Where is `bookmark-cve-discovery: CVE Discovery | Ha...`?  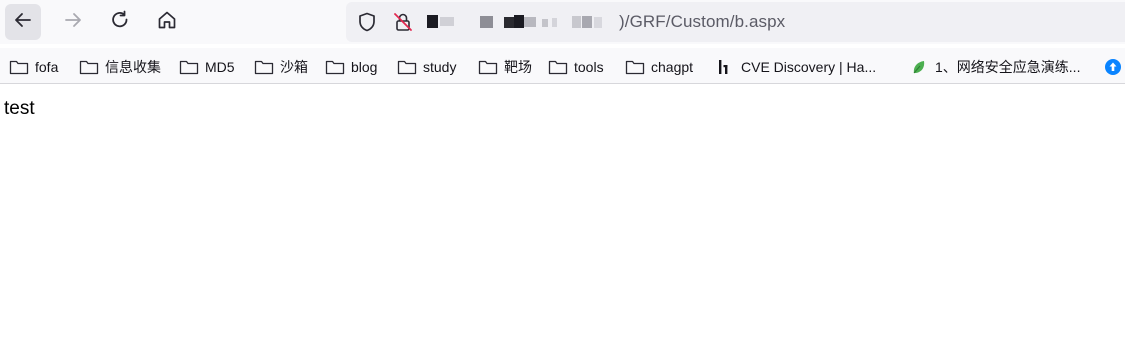 bookmark-cve-discovery: CVE Discovery | Ha... is located at coordinates (796, 67).